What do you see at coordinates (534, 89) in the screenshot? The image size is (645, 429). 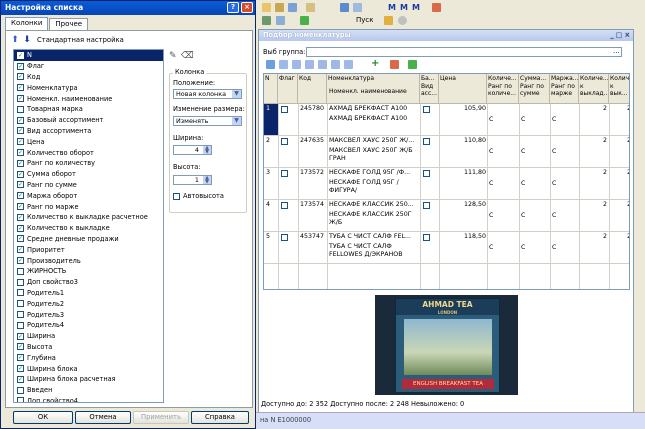 I see `column-header: Сумма... Ранг по сумме` at bounding box center [534, 89].